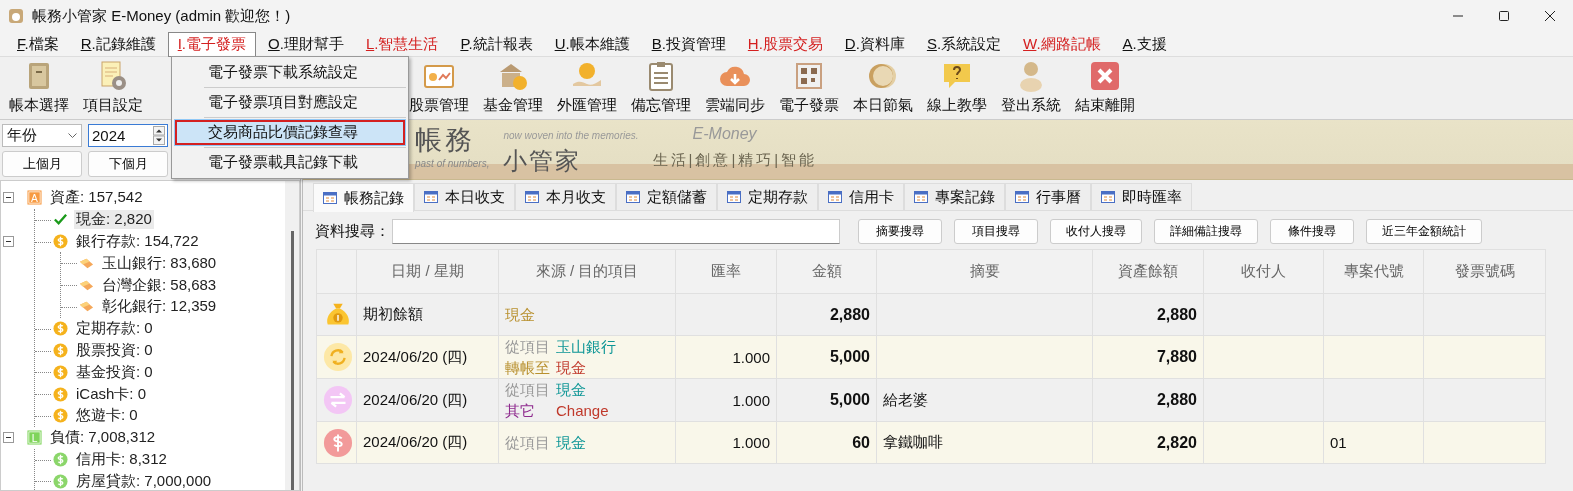  What do you see at coordinates (996, 231) in the screenshot?
I see `search-button: 項目搜尋` at bounding box center [996, 231].